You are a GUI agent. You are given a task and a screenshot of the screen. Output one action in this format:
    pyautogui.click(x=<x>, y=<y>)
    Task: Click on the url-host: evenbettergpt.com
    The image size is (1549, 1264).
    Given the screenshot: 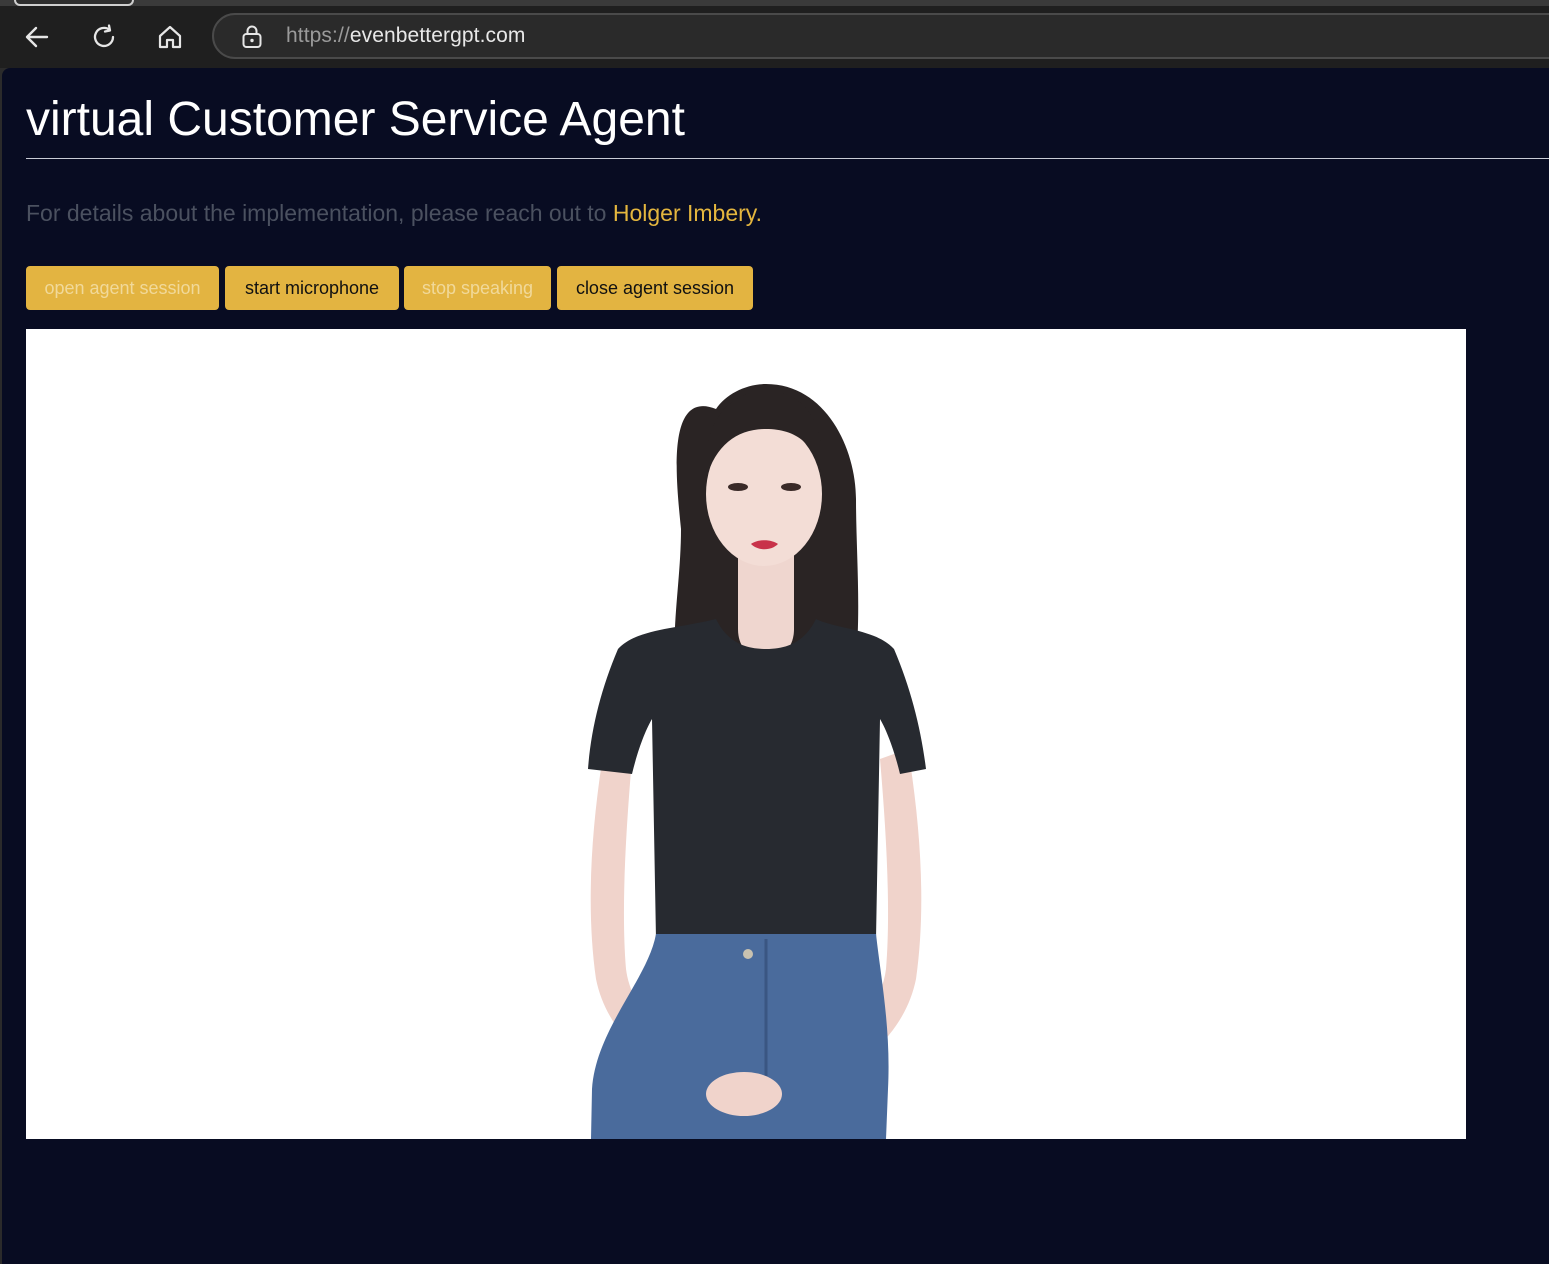 What is the action you would take?
    pyautogui.click(x=437, y=35)
    